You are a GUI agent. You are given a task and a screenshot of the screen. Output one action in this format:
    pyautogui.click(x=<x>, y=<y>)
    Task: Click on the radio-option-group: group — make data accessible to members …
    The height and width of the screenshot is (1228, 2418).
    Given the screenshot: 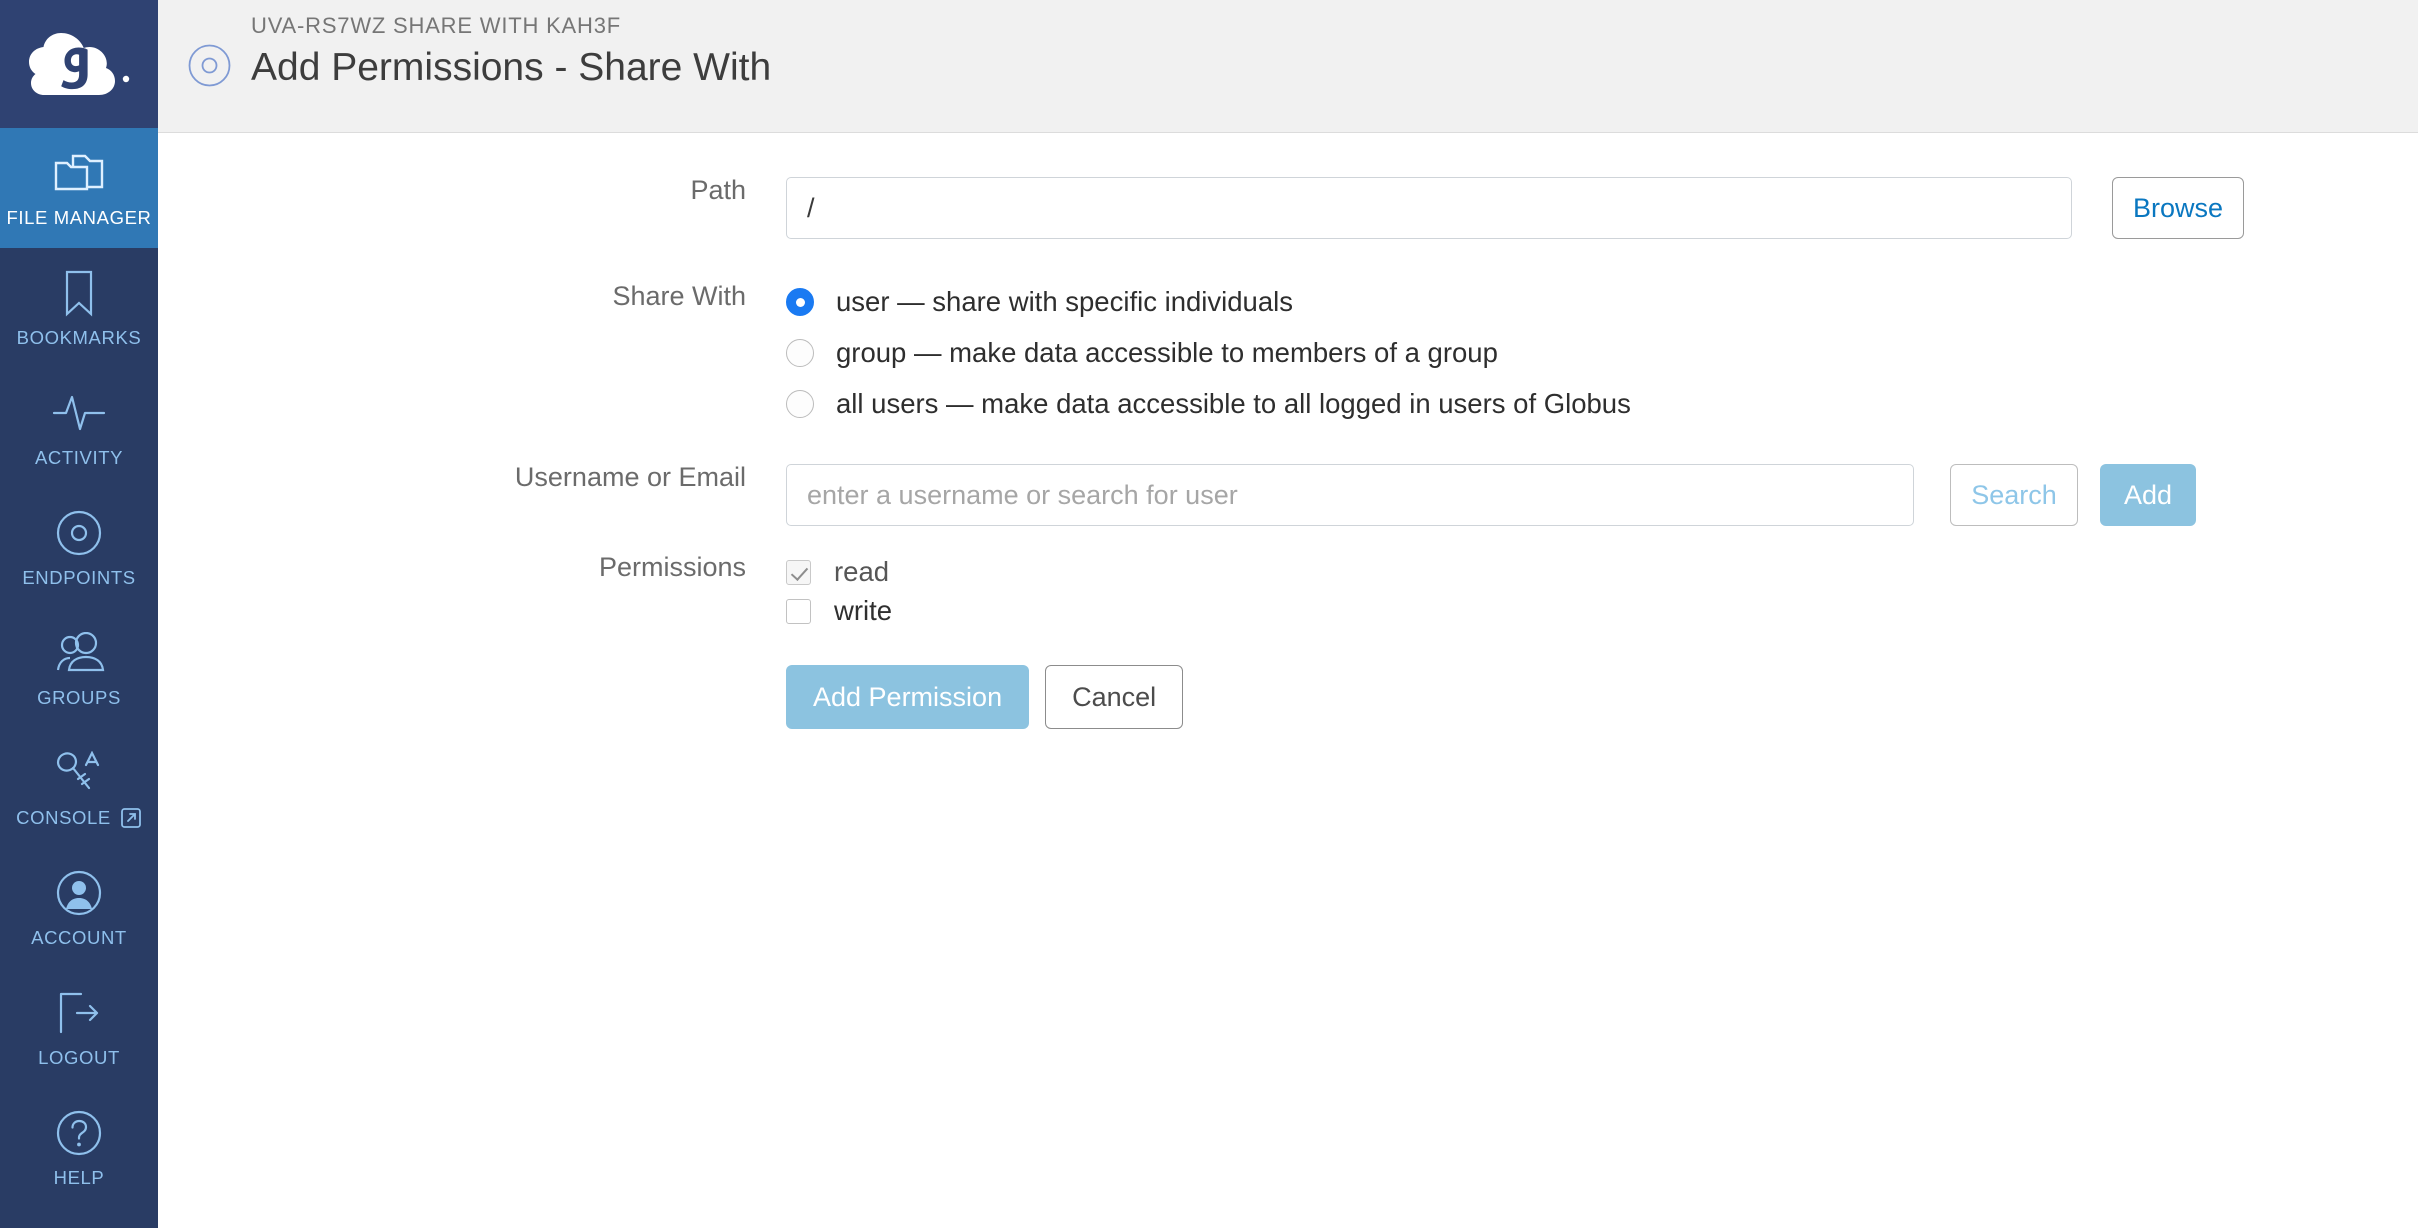 What is the action you would take?
    pyautogui.click(x=1208, y=353)
    